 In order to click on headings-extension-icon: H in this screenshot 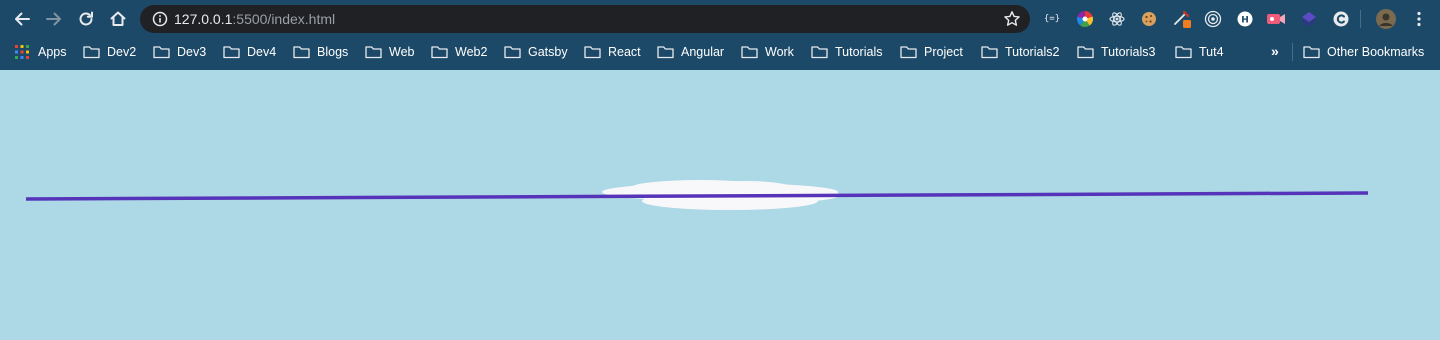, I will do `click(1245, 19)`.